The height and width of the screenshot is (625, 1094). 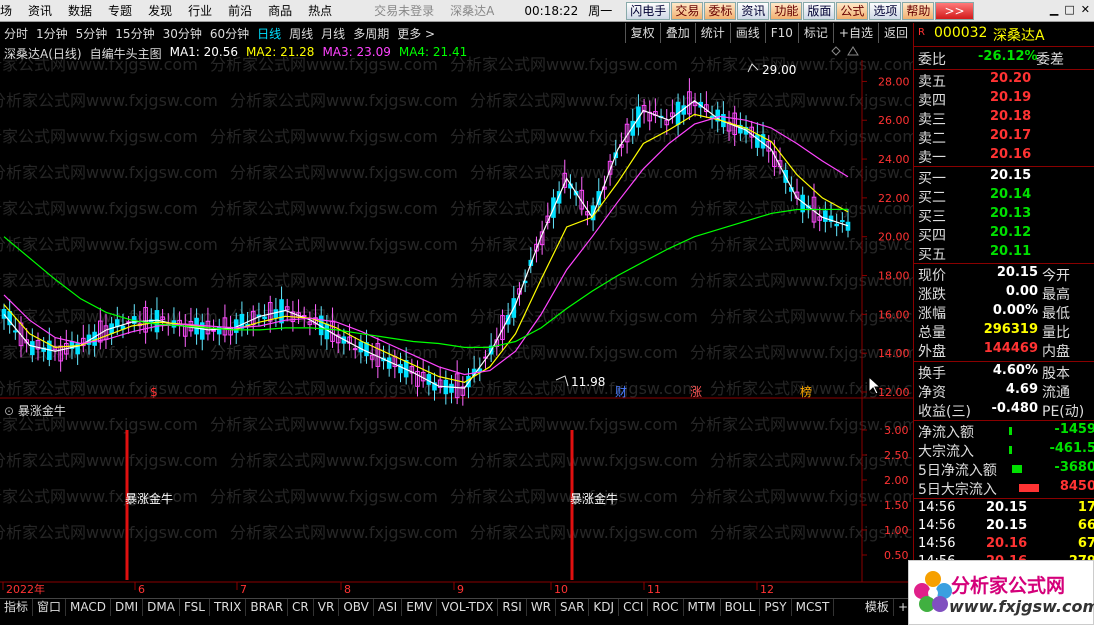 What do you see at coordinates (753, 10) in the screenshot?
I see `info-button: 资讯` at bounding box center [753, 10].